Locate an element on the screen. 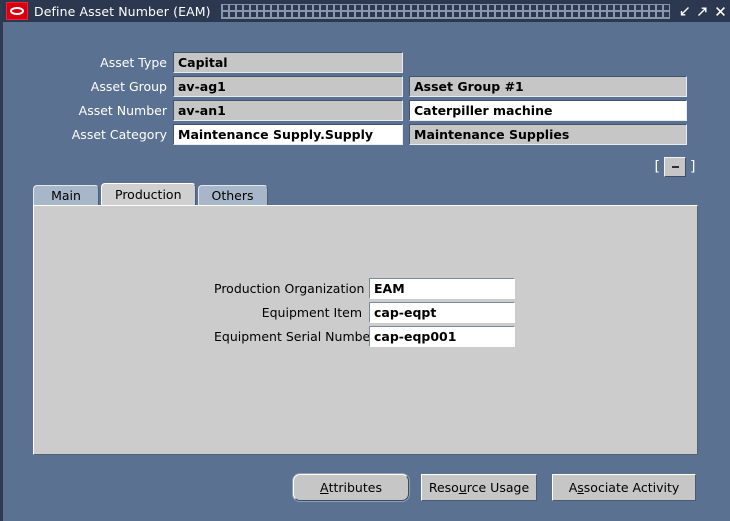 This screenshot has height=521, width=730. flexfield-dash-icon is located at coordinates (675, 167).